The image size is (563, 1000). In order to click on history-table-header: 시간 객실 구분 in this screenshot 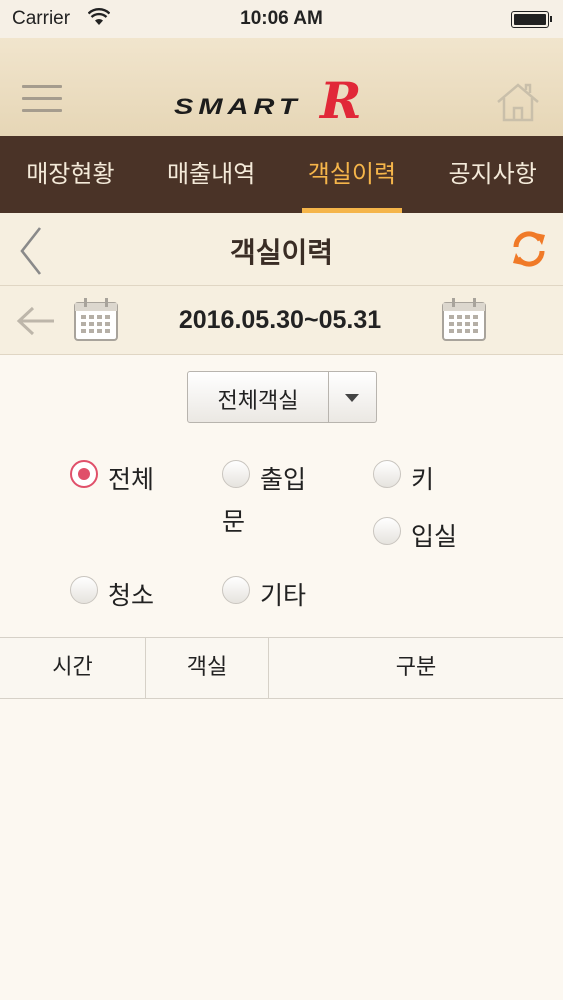, I will do `click(281, 668)`.